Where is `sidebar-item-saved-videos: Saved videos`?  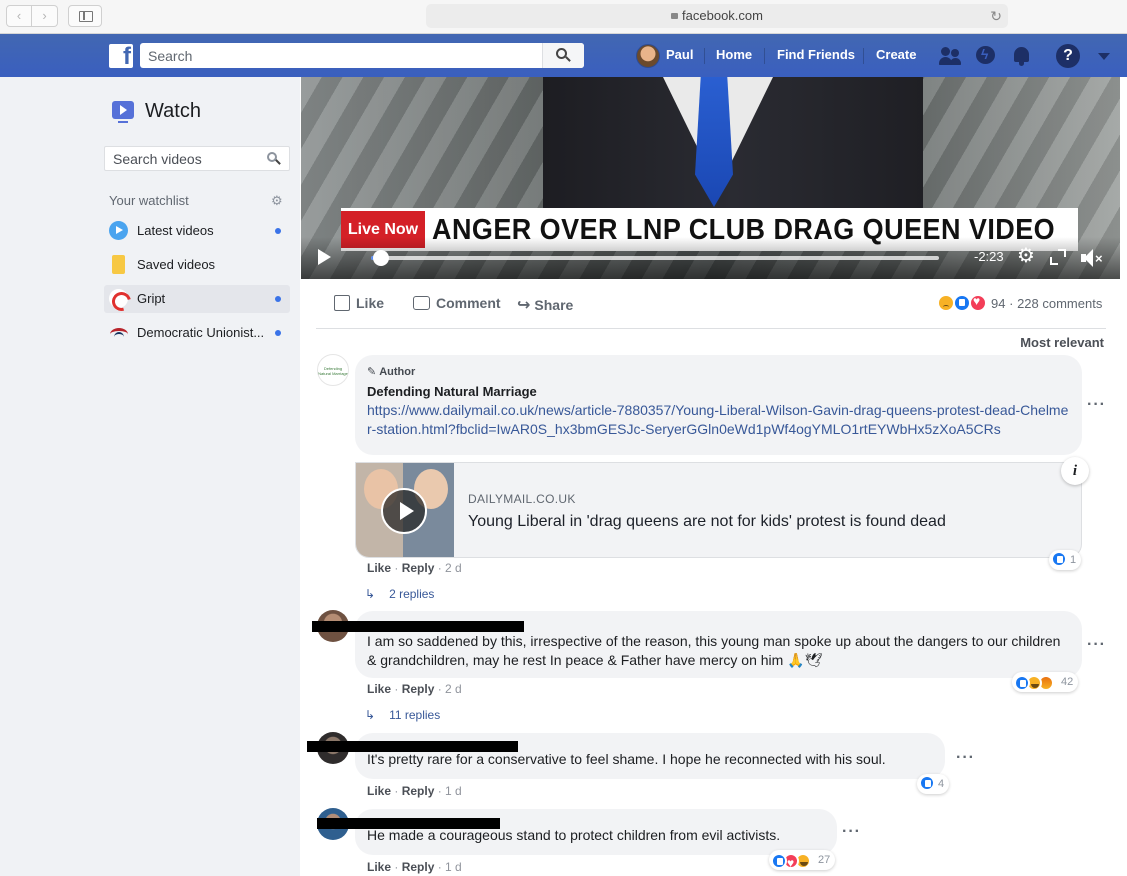
sidebar-item-saved-videos: Saved videos is located at coordinates (197, 265).